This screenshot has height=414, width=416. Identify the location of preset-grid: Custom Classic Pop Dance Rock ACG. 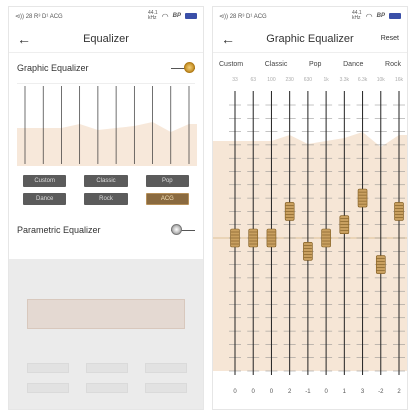
(106, 188).